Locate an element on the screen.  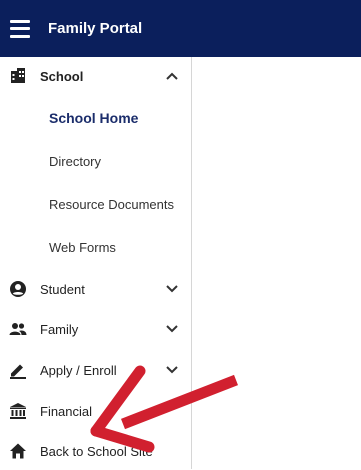
sidebar-item-family: Family is located at coordinates (95, 329).